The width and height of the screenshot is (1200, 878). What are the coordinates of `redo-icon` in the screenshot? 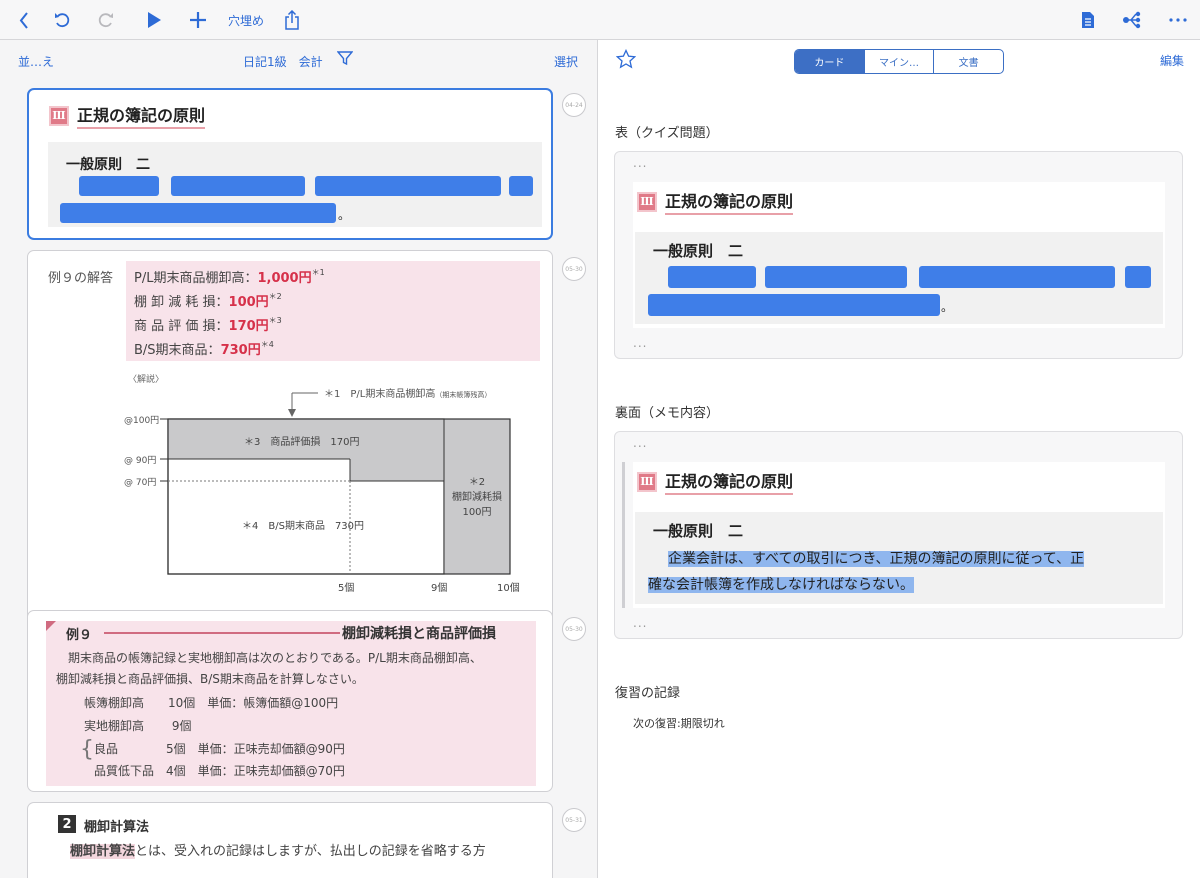 It's located at (106, 20).